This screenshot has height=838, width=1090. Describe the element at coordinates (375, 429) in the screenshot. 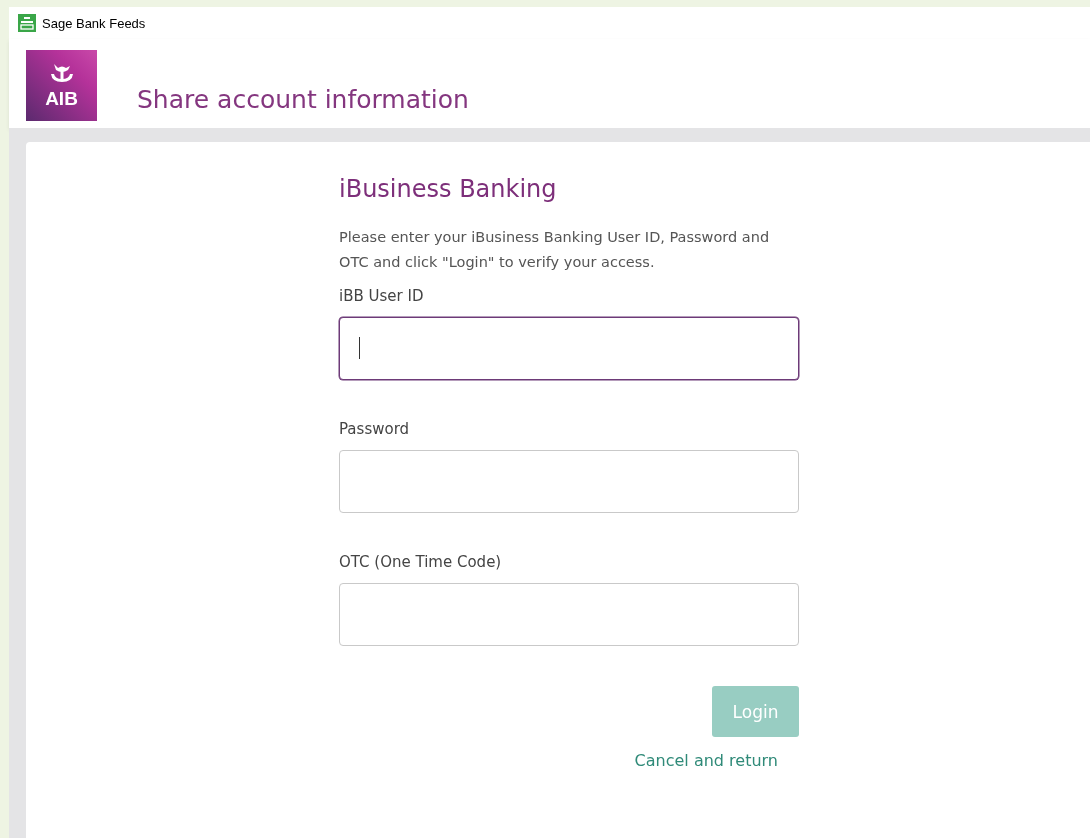

I see `field-label: Password` at that location.